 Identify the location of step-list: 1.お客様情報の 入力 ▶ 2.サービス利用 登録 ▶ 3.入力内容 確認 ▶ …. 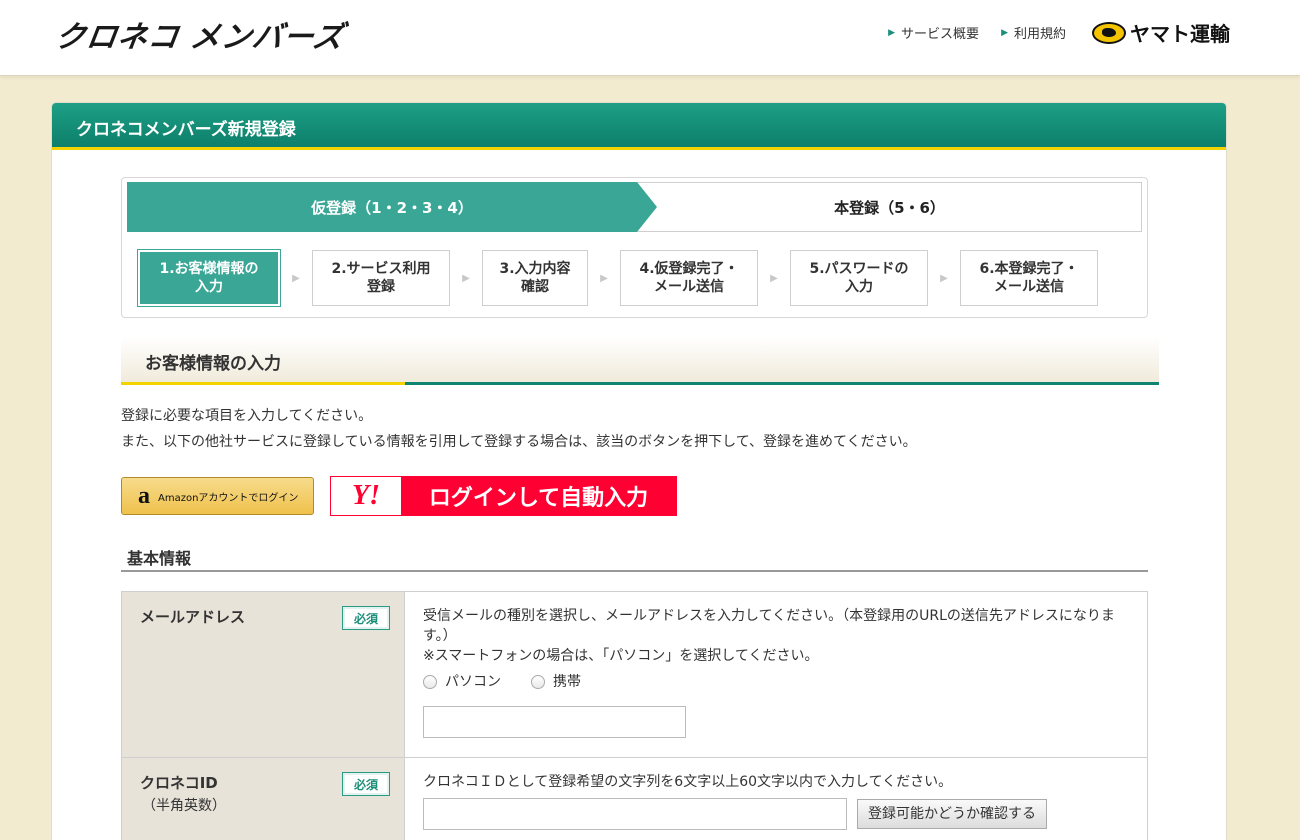
(617, 278).